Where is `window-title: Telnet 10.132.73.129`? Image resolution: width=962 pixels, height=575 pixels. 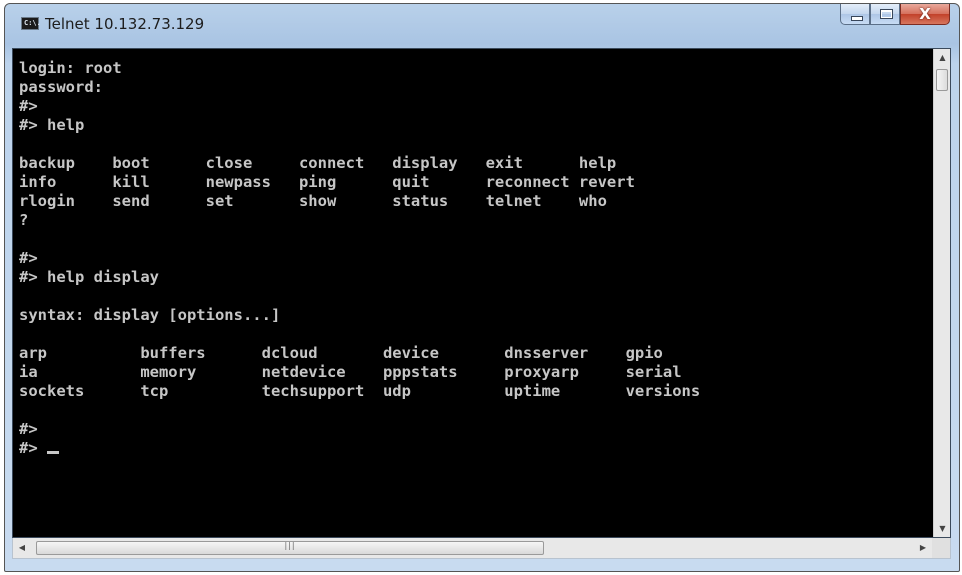 window-title: Telnet 10.132.73.129 is located at coordinates (125, 24).